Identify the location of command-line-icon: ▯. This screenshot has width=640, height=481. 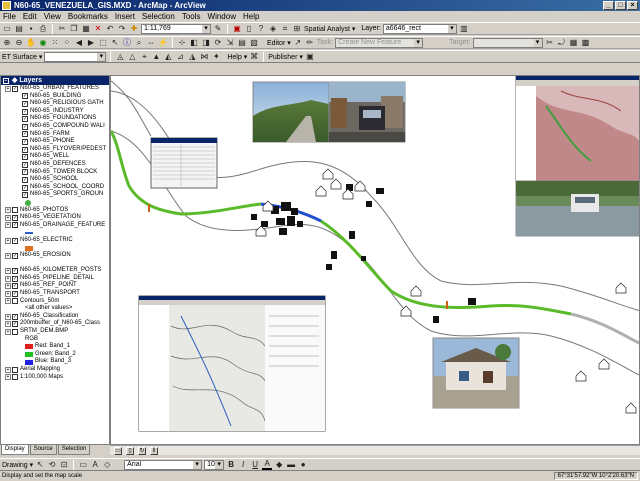
(249, 29).